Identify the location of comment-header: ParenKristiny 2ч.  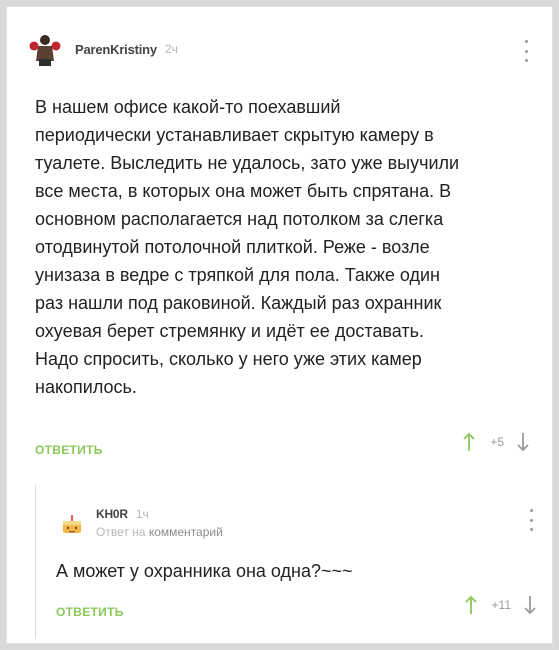
(102, 49).